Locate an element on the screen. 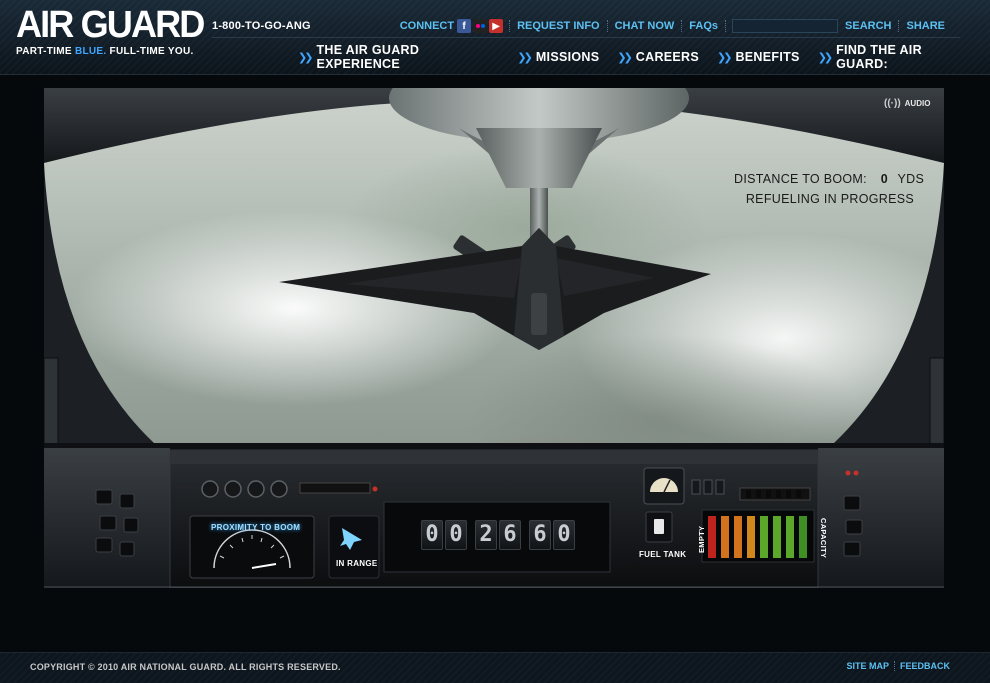 Image resolution: width=990 pixels, height=683 pixels. nav-divider is located at coordinates (586, 37).